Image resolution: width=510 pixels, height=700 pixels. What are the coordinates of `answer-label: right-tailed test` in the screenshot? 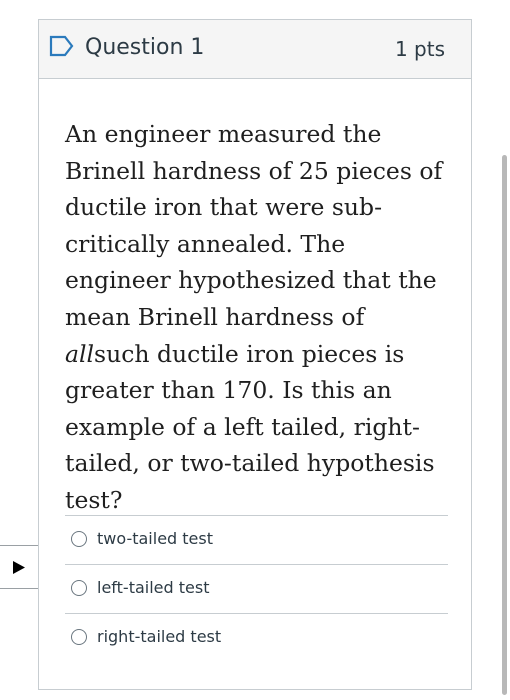 It's located at (159, 637).